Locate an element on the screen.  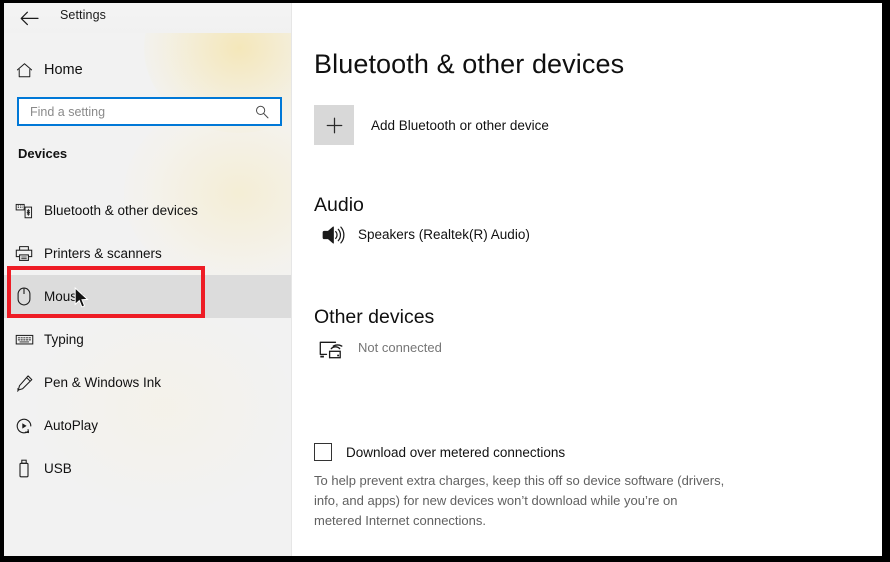
sidebar-item-home: Home is located at coordinates (147, 70).